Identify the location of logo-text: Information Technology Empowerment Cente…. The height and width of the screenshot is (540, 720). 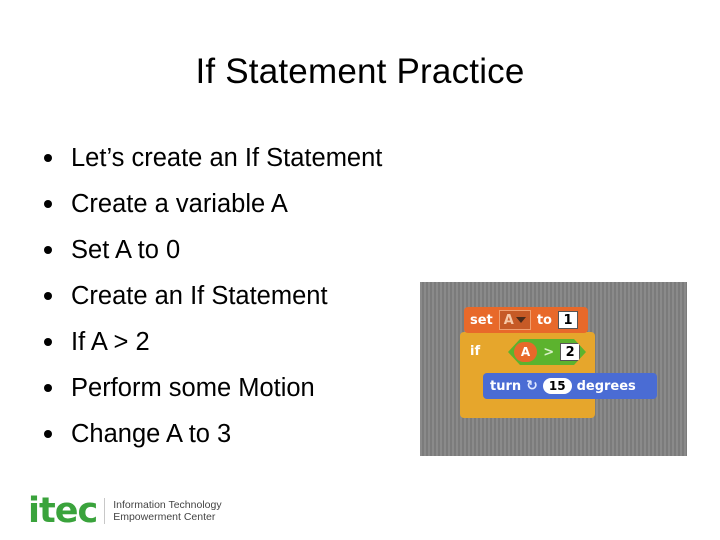
(167, 511).